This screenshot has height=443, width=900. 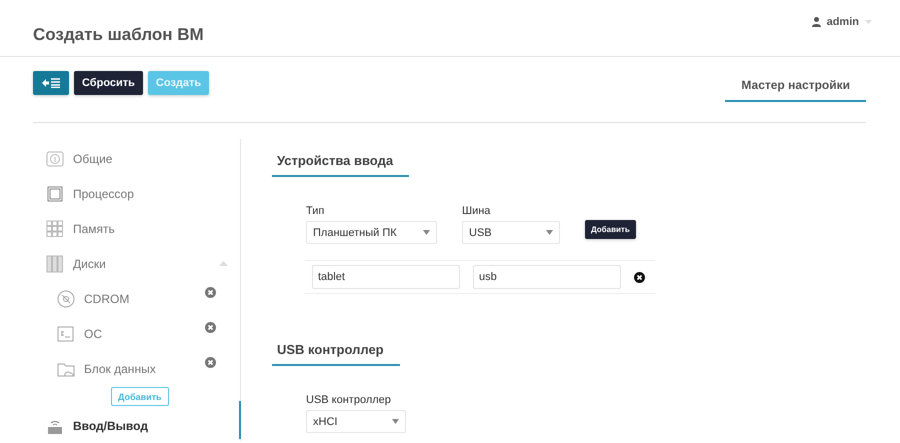 What do you see at coordinates (639, 277) in the screenshot?
I see `remove-device-icon` at bounding box center [639, 277].